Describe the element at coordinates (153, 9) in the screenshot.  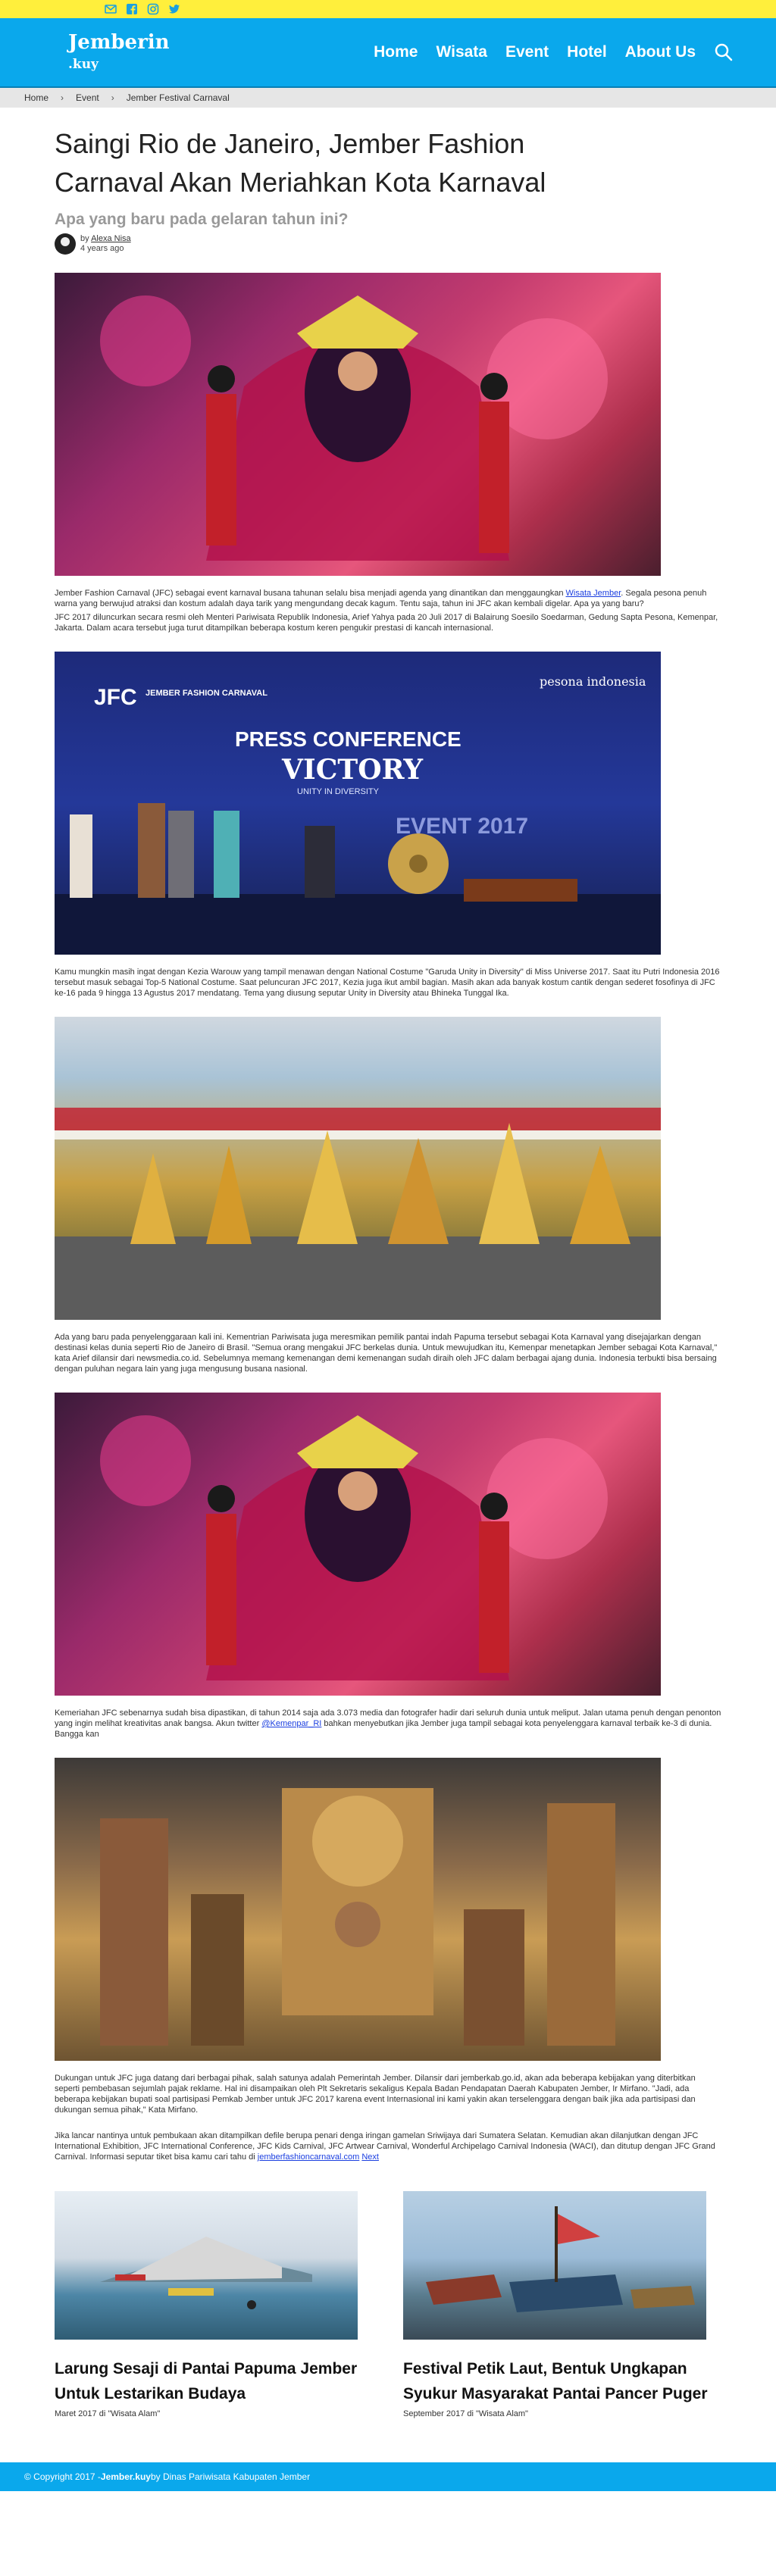
I see `instagram-icon` at that location.